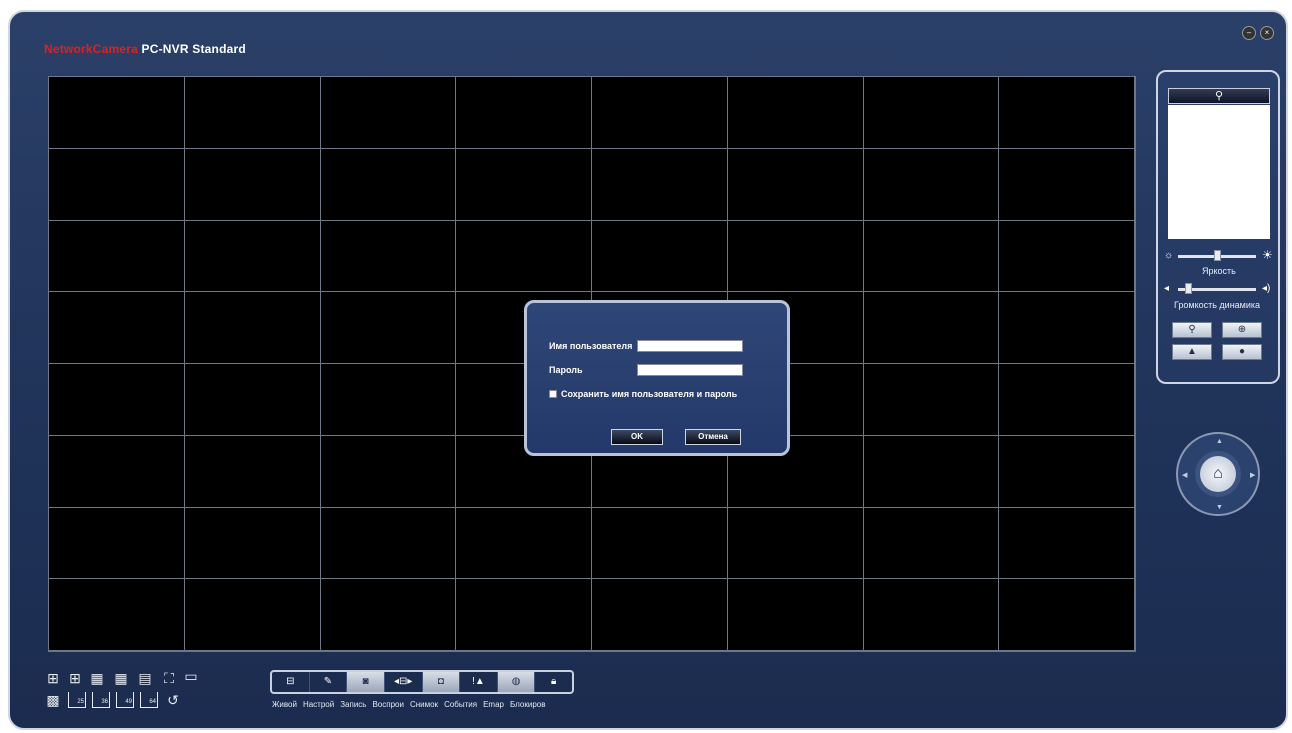  Describe the element at coordinates (53, 678) in the screenshot. I see `layout-4-icon: ⊞` at that location.